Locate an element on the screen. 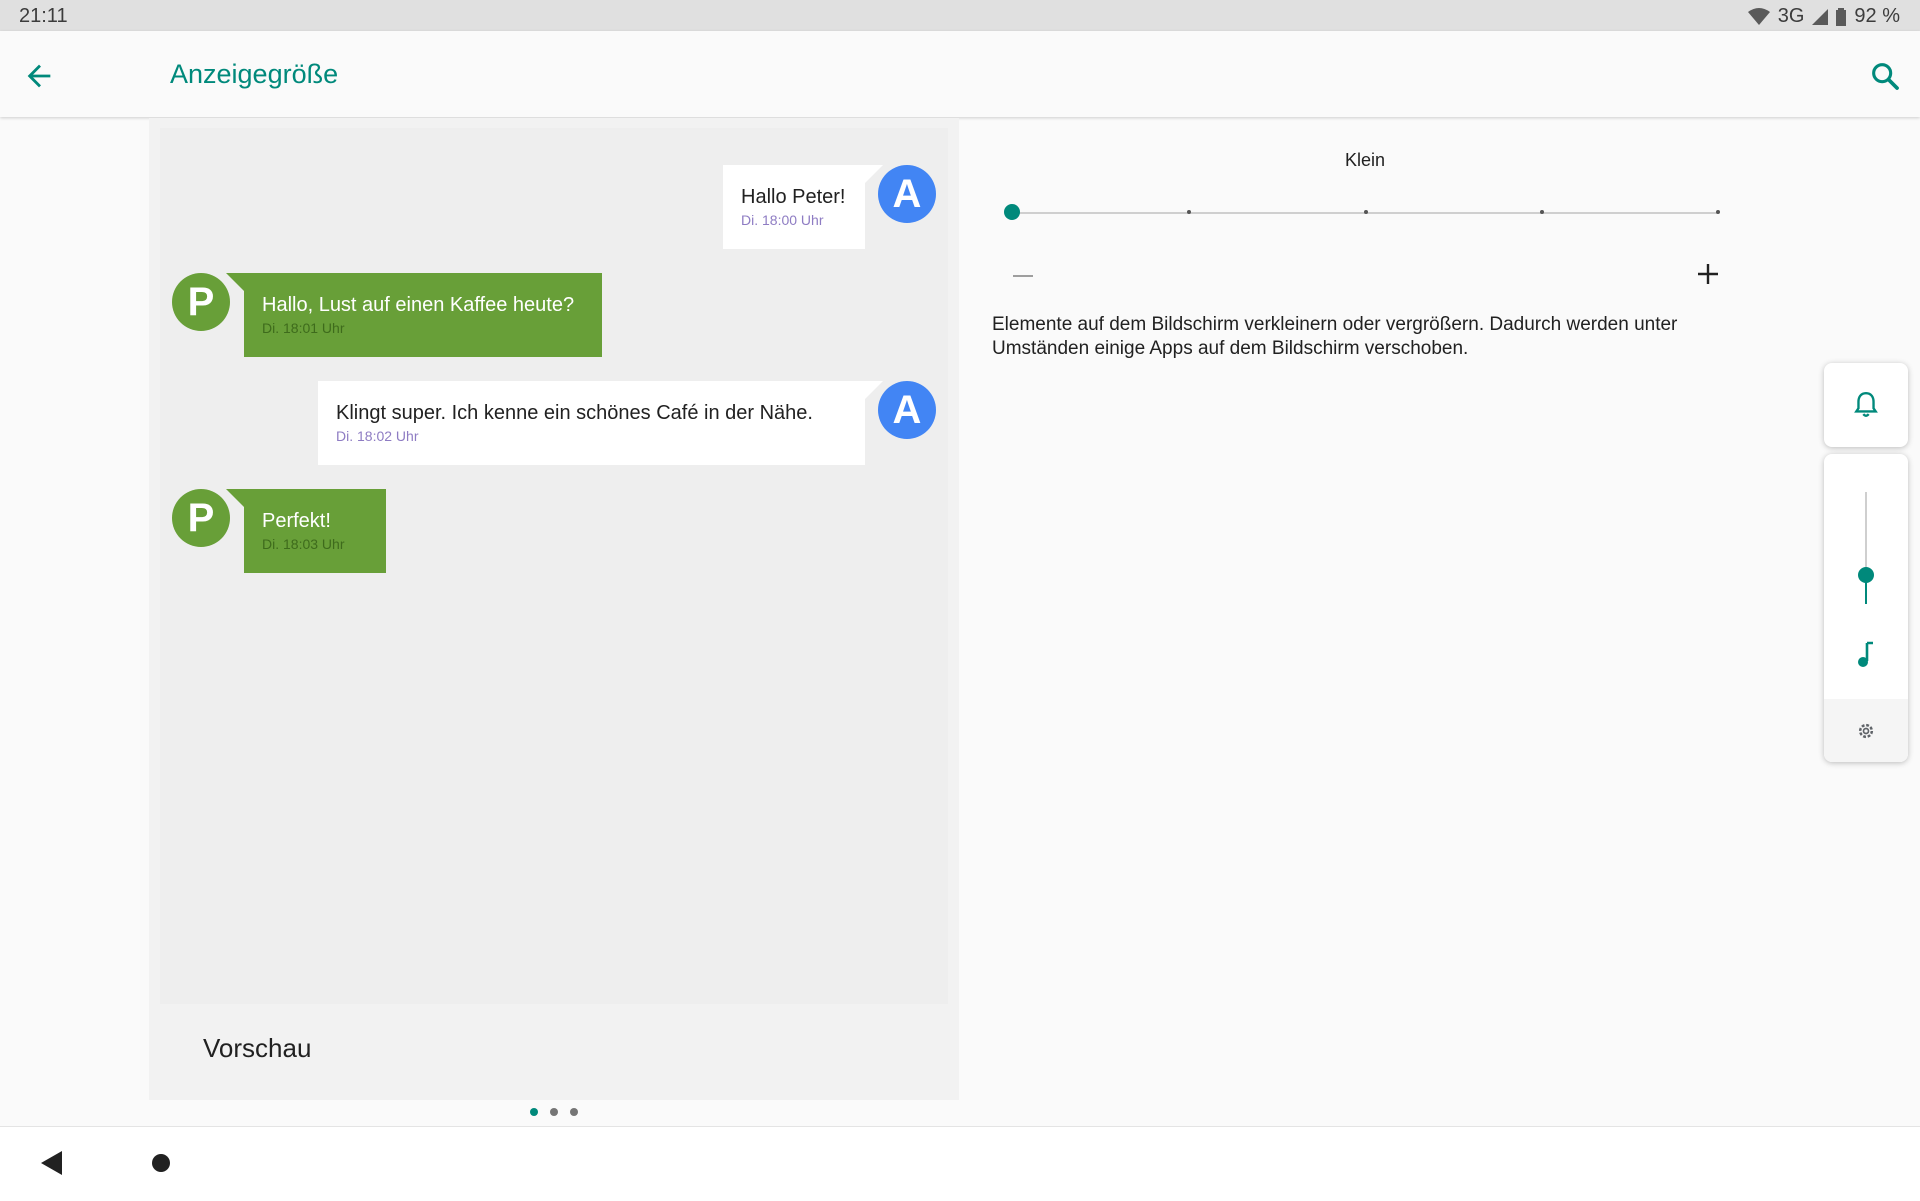 This screenshot has width=1920, height=1201. status-bar: 21:11 3G 92 % is located at coordinates (960, 15).